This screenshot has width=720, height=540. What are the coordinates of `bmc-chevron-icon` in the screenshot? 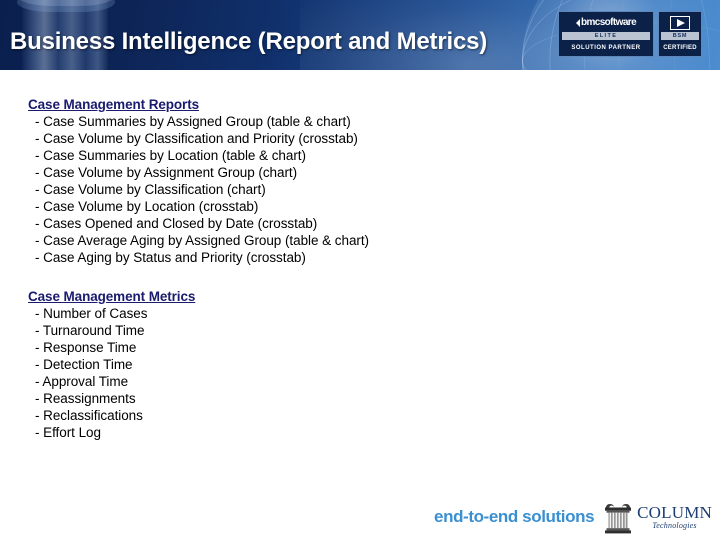 It's located at (577, 22).